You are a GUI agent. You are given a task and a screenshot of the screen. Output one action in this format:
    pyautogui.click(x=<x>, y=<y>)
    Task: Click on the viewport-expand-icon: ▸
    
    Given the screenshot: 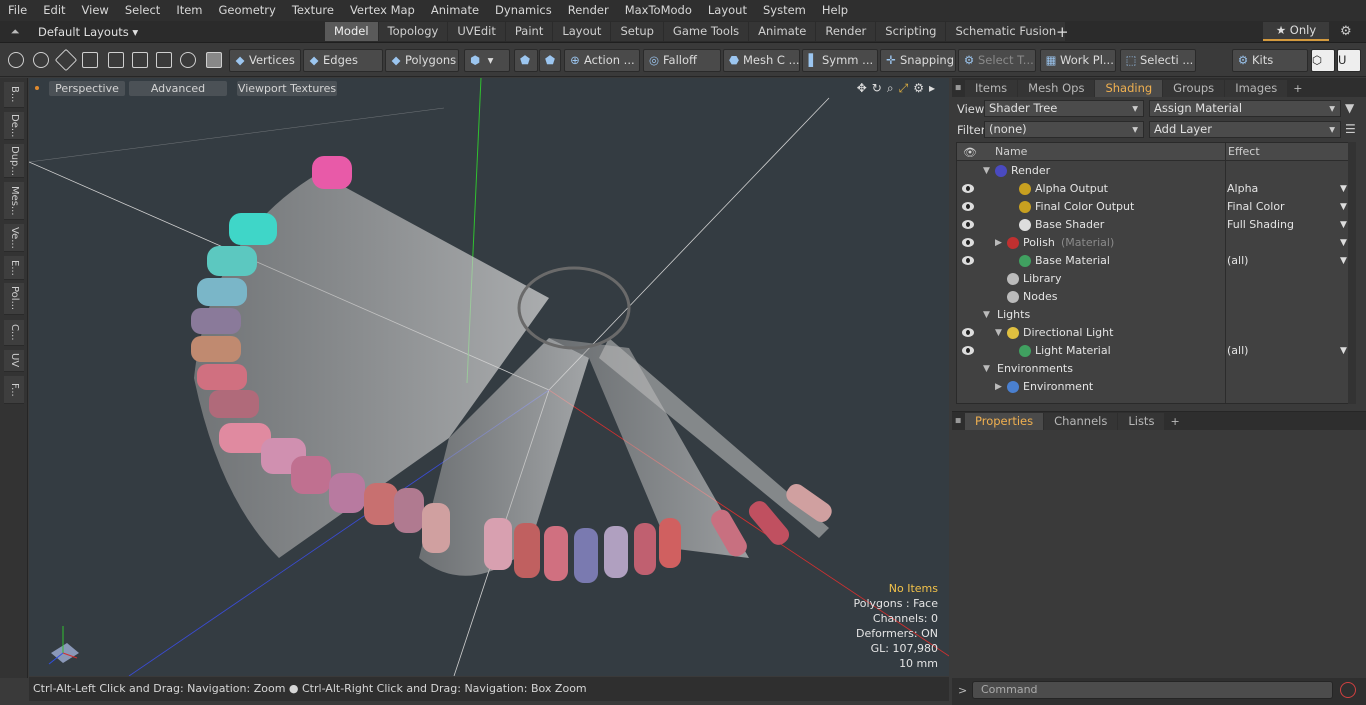 What is the action you would take?
    pyautogui.click(x=932, y=88)
    